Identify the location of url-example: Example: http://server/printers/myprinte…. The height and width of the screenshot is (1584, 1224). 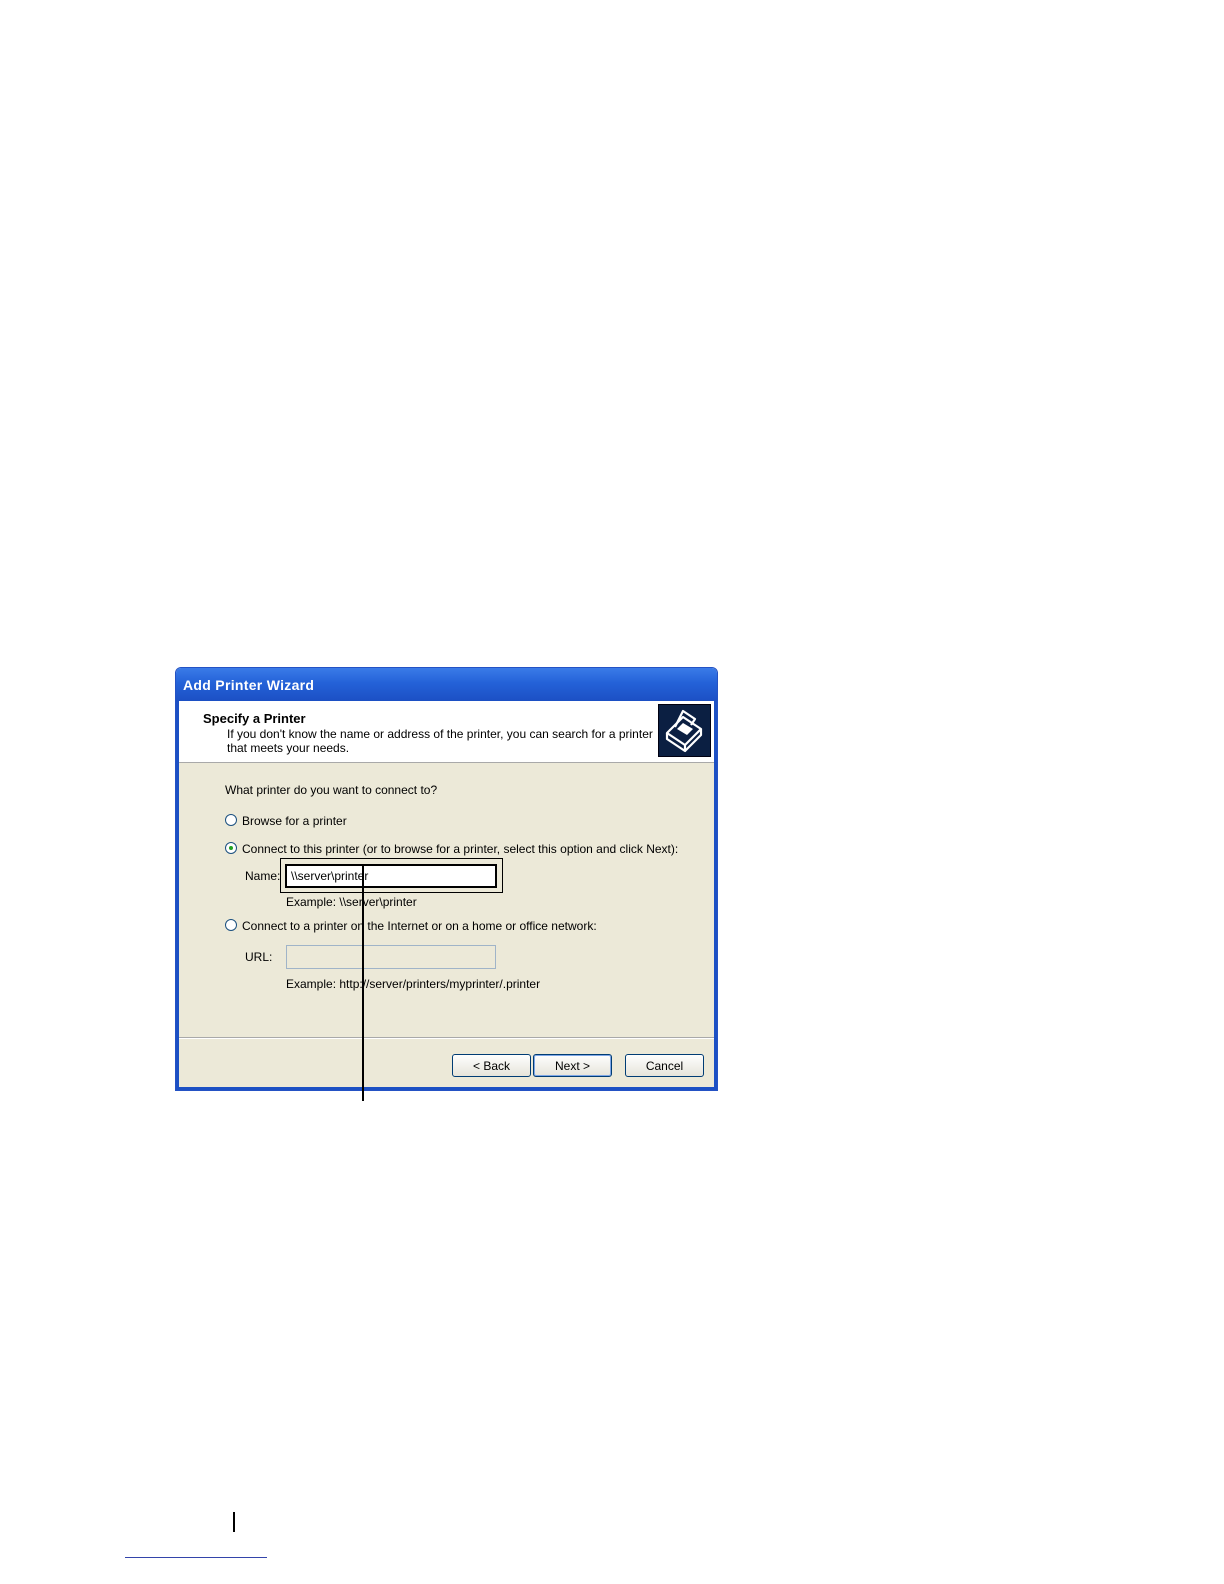
(413, 984).